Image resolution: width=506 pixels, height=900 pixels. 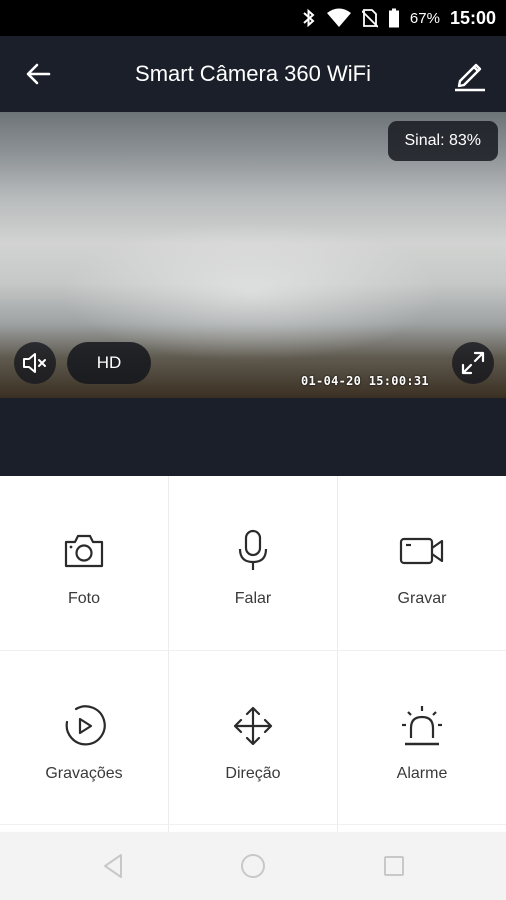 I want to click on mute-button, so click(x=35, y=363).